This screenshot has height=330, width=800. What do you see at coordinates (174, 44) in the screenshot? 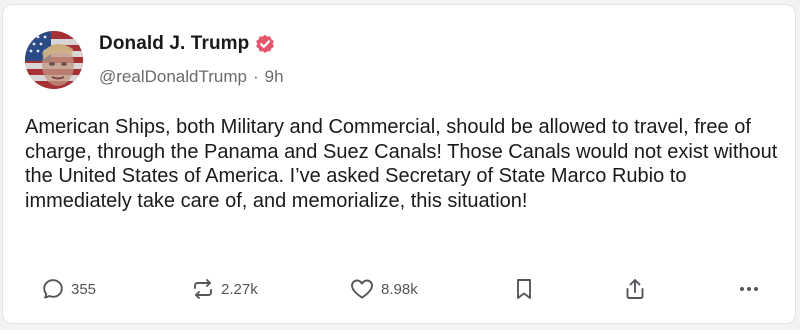
I see `author-display-name: Donald J. Trump` at bounding box center [174, 44].